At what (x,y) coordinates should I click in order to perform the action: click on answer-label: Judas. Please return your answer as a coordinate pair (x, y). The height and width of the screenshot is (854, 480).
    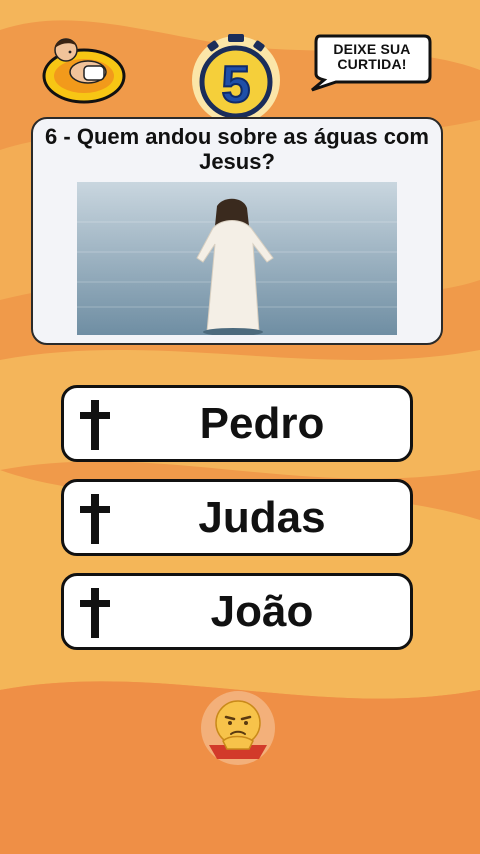
    Looking at the image, I should click on (262, 517).